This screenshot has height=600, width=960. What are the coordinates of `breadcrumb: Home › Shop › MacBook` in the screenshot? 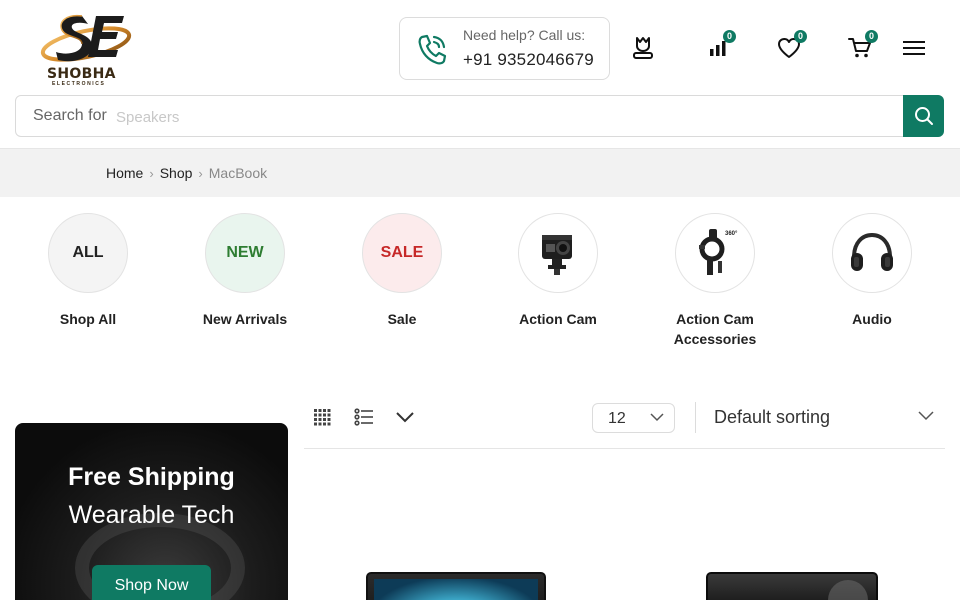 It's located at (186, 173).